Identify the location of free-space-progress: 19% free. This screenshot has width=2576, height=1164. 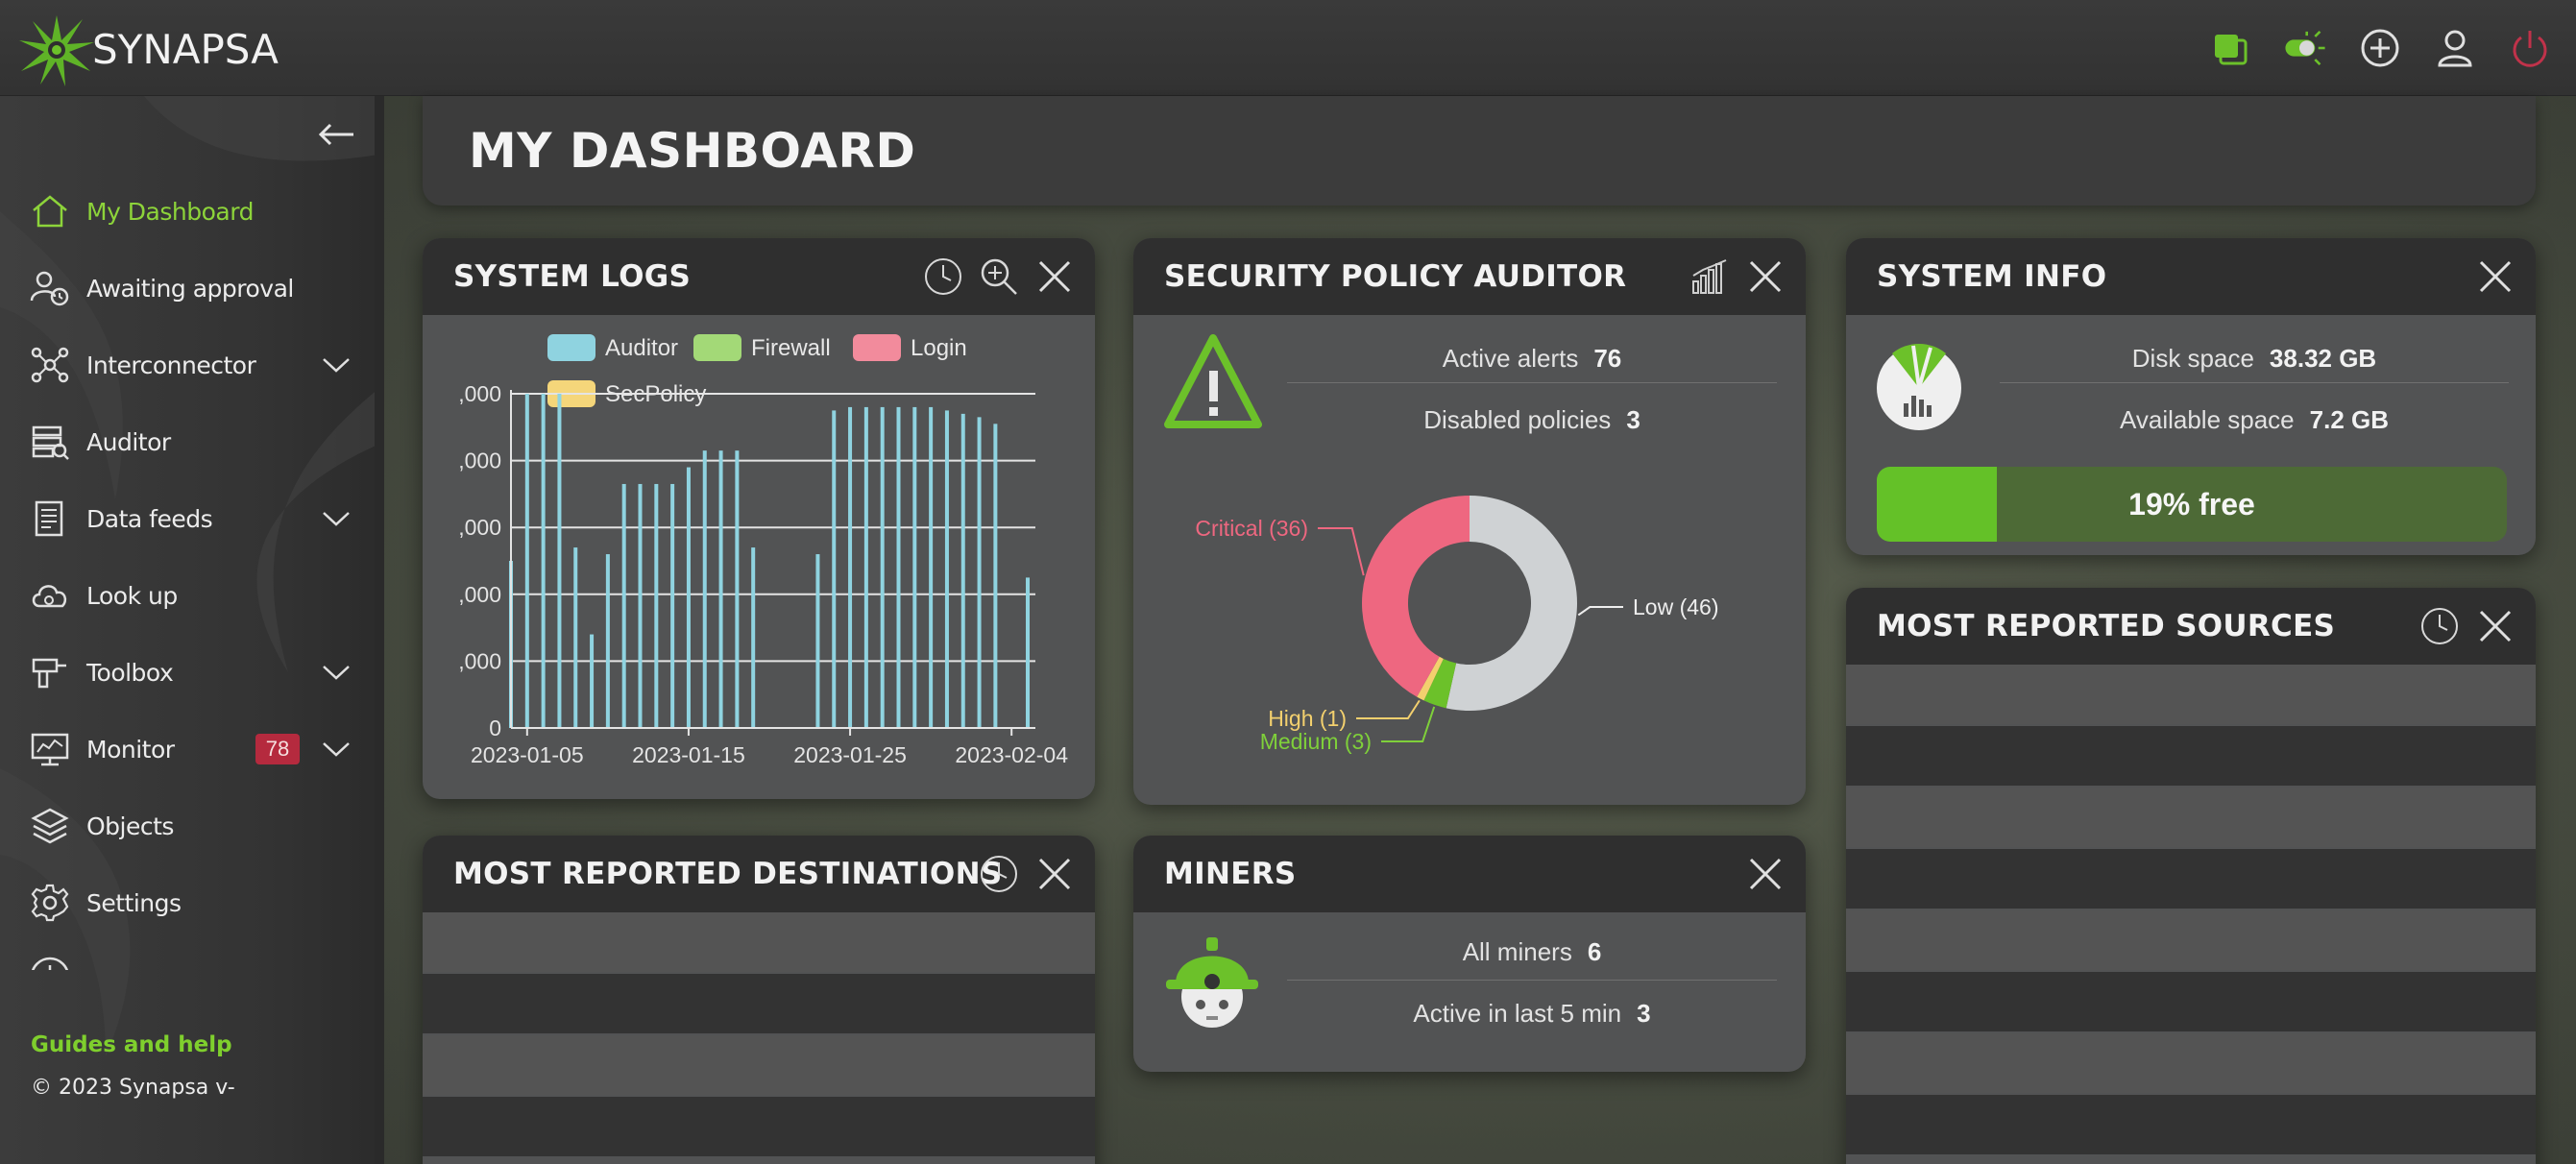
(2192, 504).